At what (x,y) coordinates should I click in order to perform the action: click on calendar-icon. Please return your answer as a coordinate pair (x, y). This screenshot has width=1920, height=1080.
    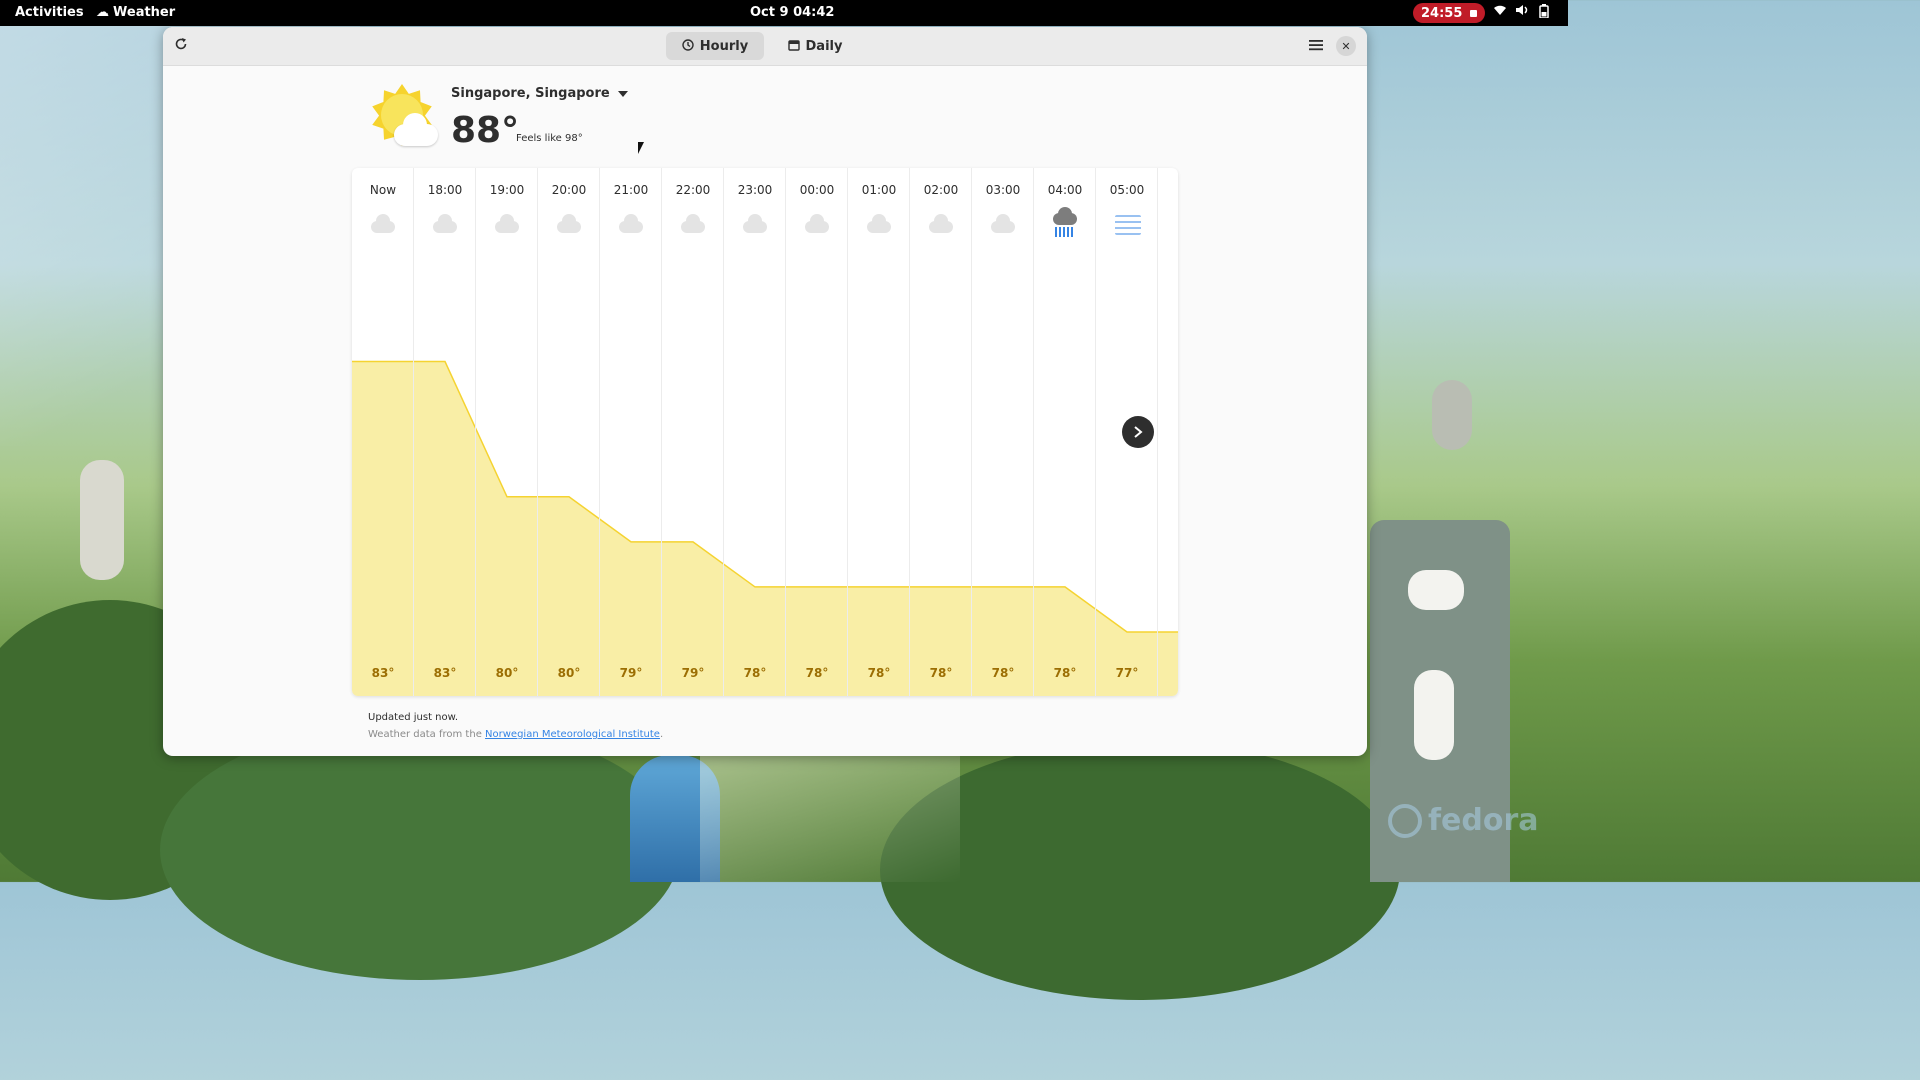
    Looking at the image, I should click on (793, 46).